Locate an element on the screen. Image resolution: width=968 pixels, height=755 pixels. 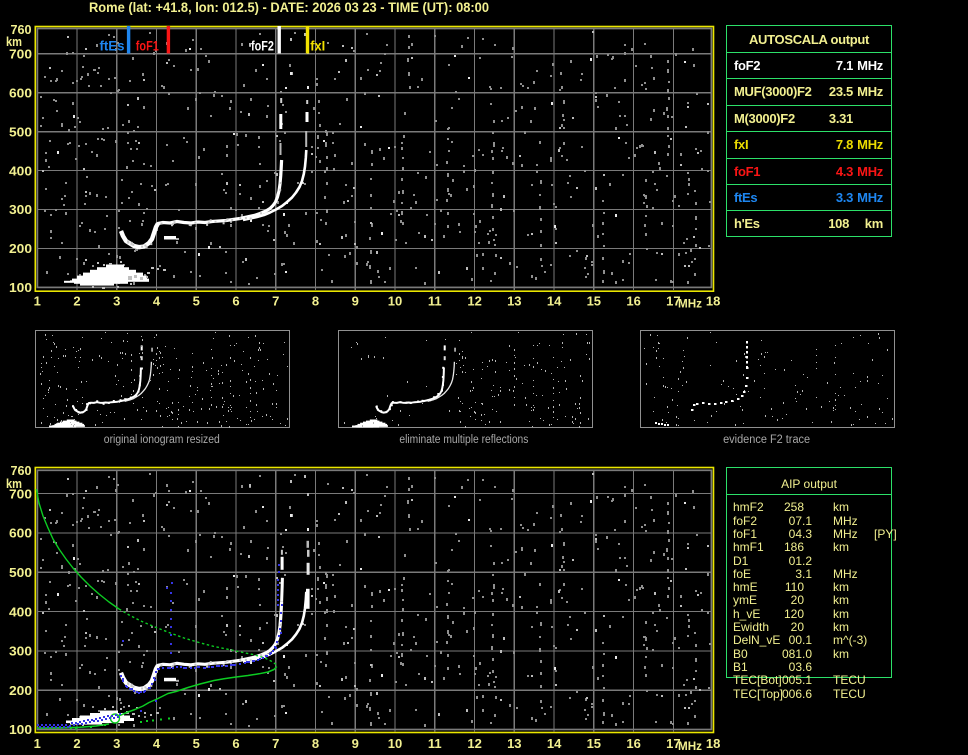
svg-text: foF1 is located at coordinates (147, 46).